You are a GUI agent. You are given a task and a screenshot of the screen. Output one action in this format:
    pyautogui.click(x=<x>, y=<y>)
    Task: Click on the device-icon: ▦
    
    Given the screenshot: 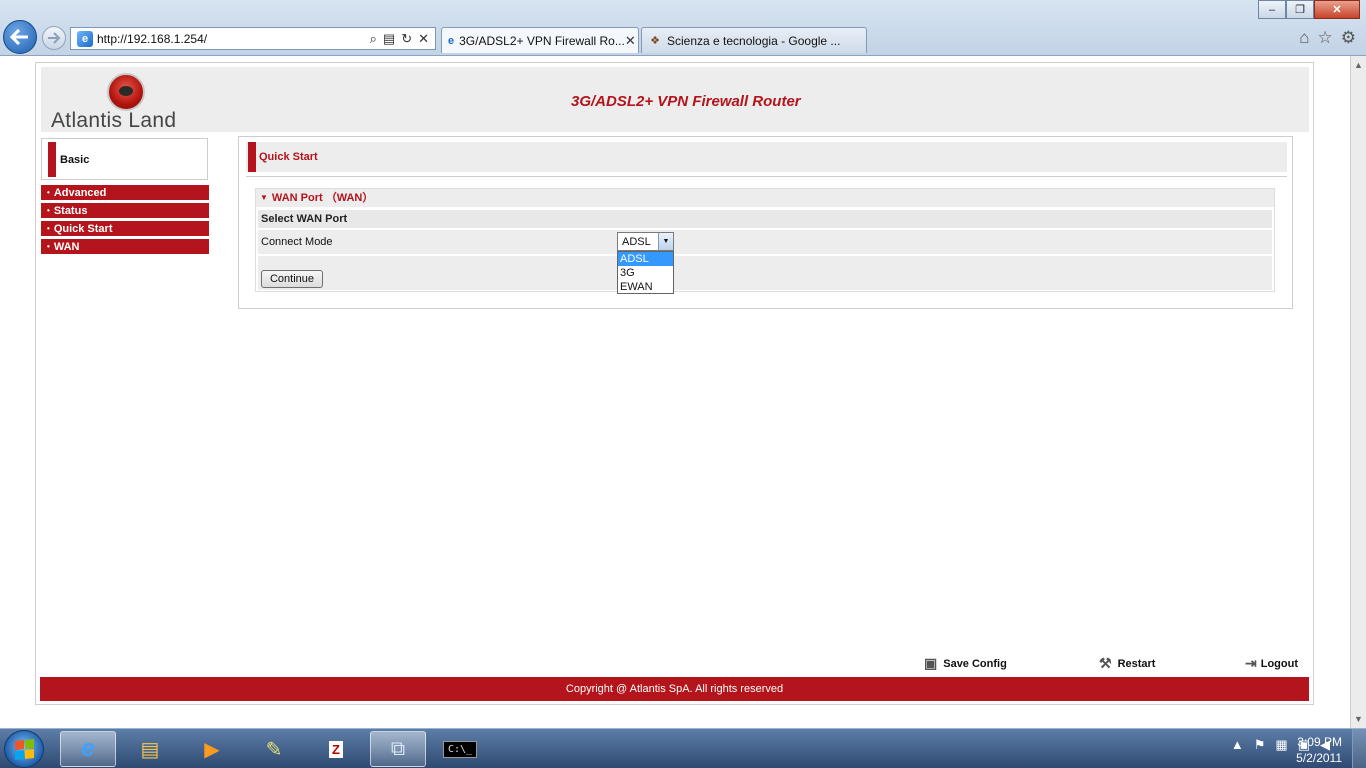 What is the action you would take?
    pyautogui.click(x=1281, y=745)
    